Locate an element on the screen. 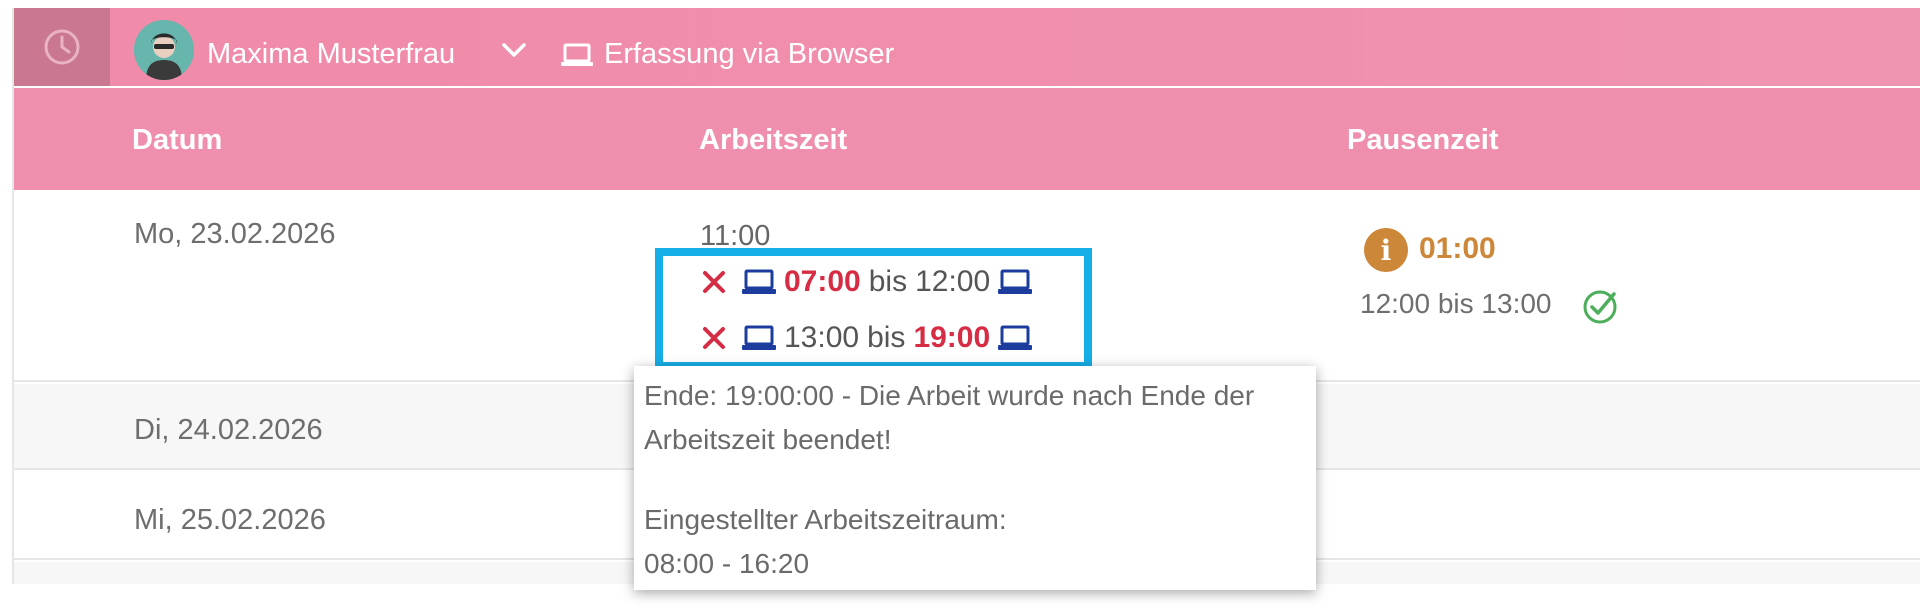 The height and width of the screenshot is (608, 1920). clock-button is located at coordinates (62, 47).